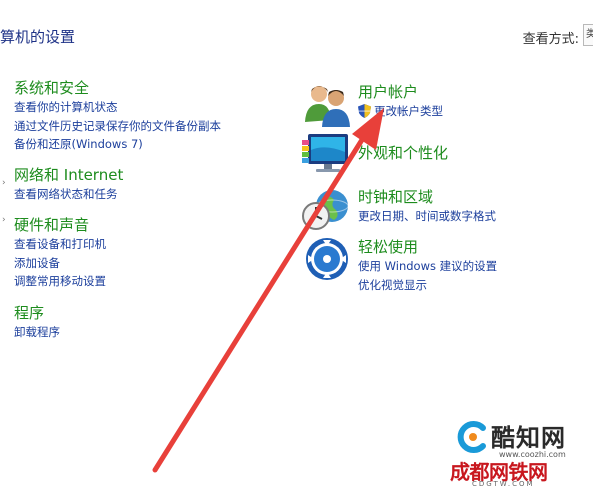 The image size is (593, 492). I want to click on watermark-cdgtw-url: CDGTW.COM, so click(503, 484).